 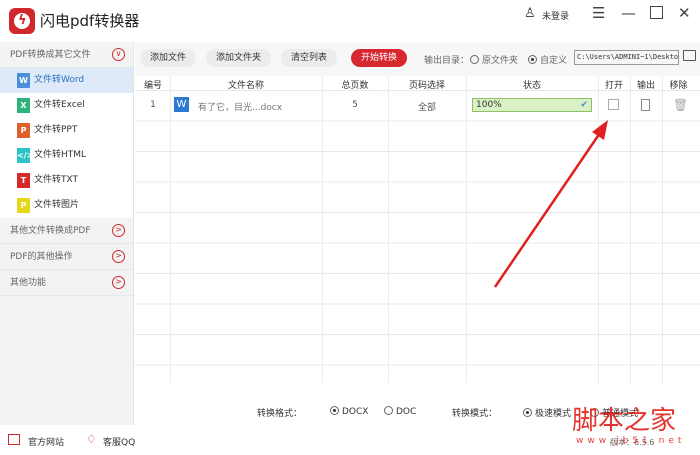 What do you see at coordinates (57, 205) in the screenshot?
I see `sidebar-item-label: 文件转图片` at bounding box center [57, 205].